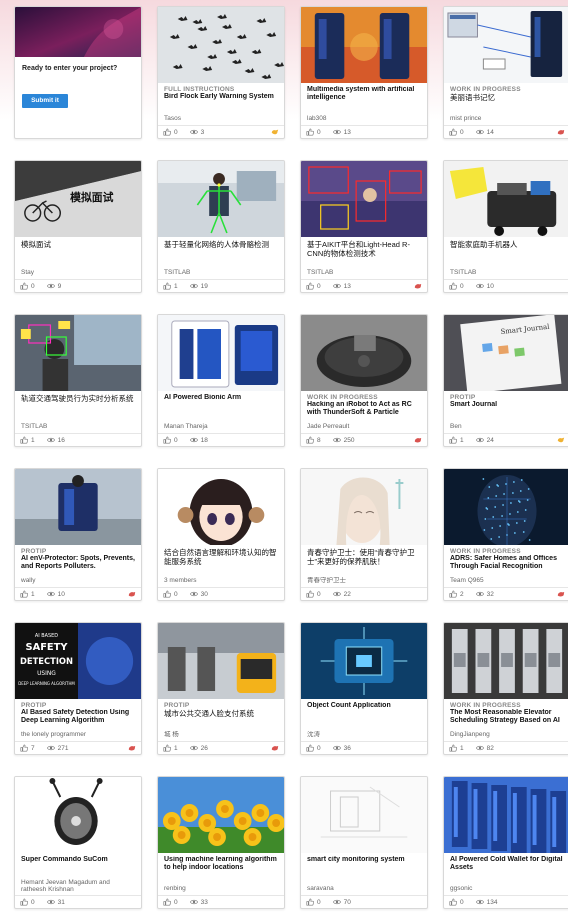 The width and height of the screenshot is (568, 913). What do you see at coordinates (78, 274) in the screenshot?
I see `project-author: Stay` at bounding box center [78, 274].